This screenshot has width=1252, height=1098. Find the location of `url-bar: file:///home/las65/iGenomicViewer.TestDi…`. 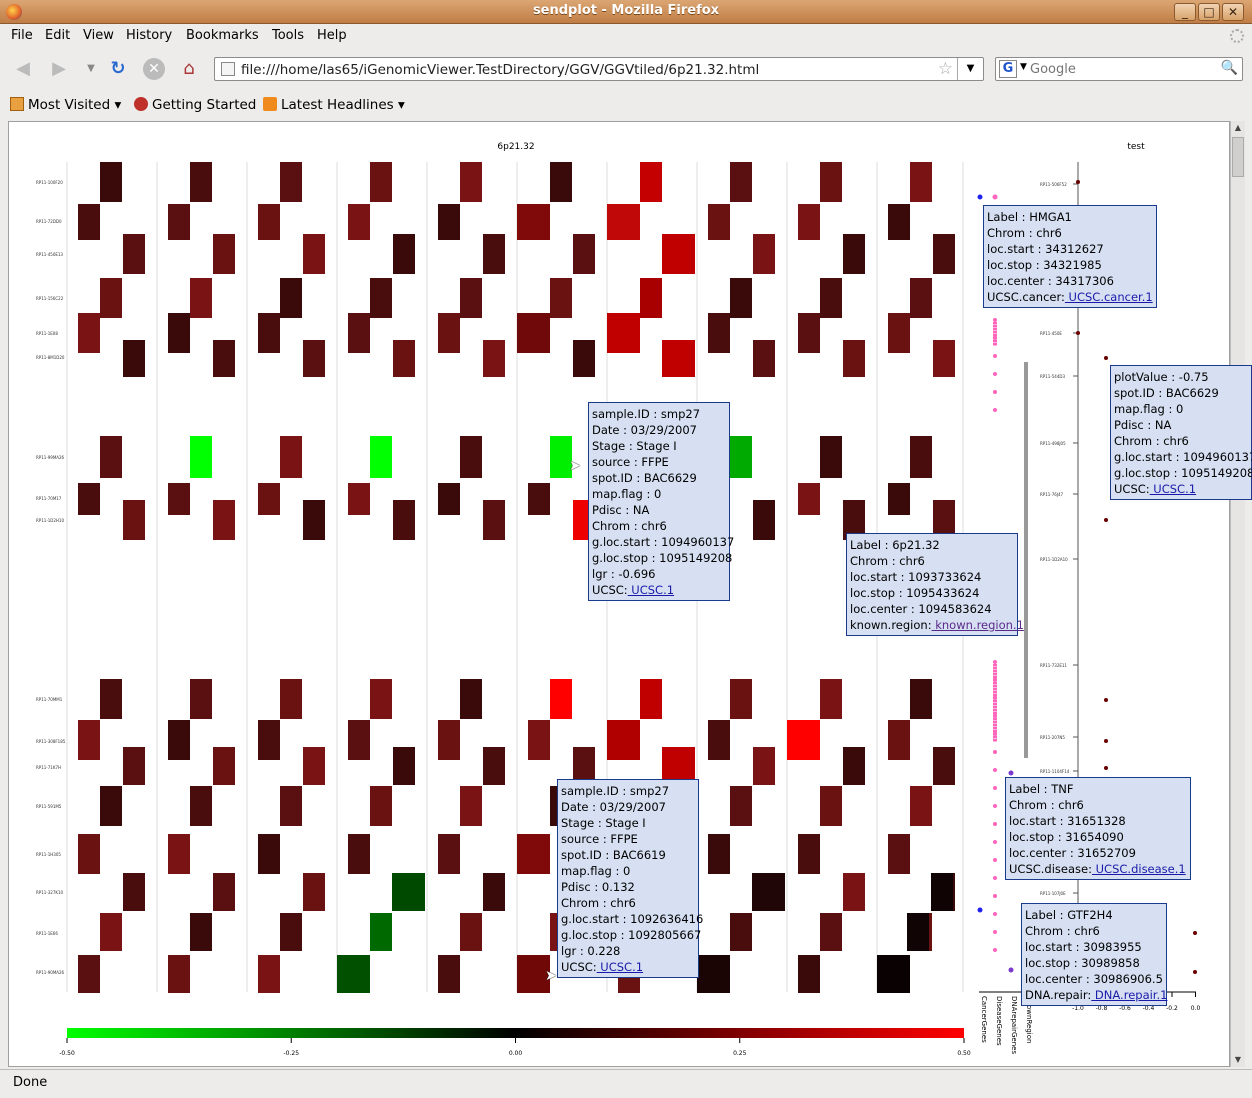

url-bar: file:///home/las65/iGenomicViewer.TestDi… is located at coordinates (599, 69).